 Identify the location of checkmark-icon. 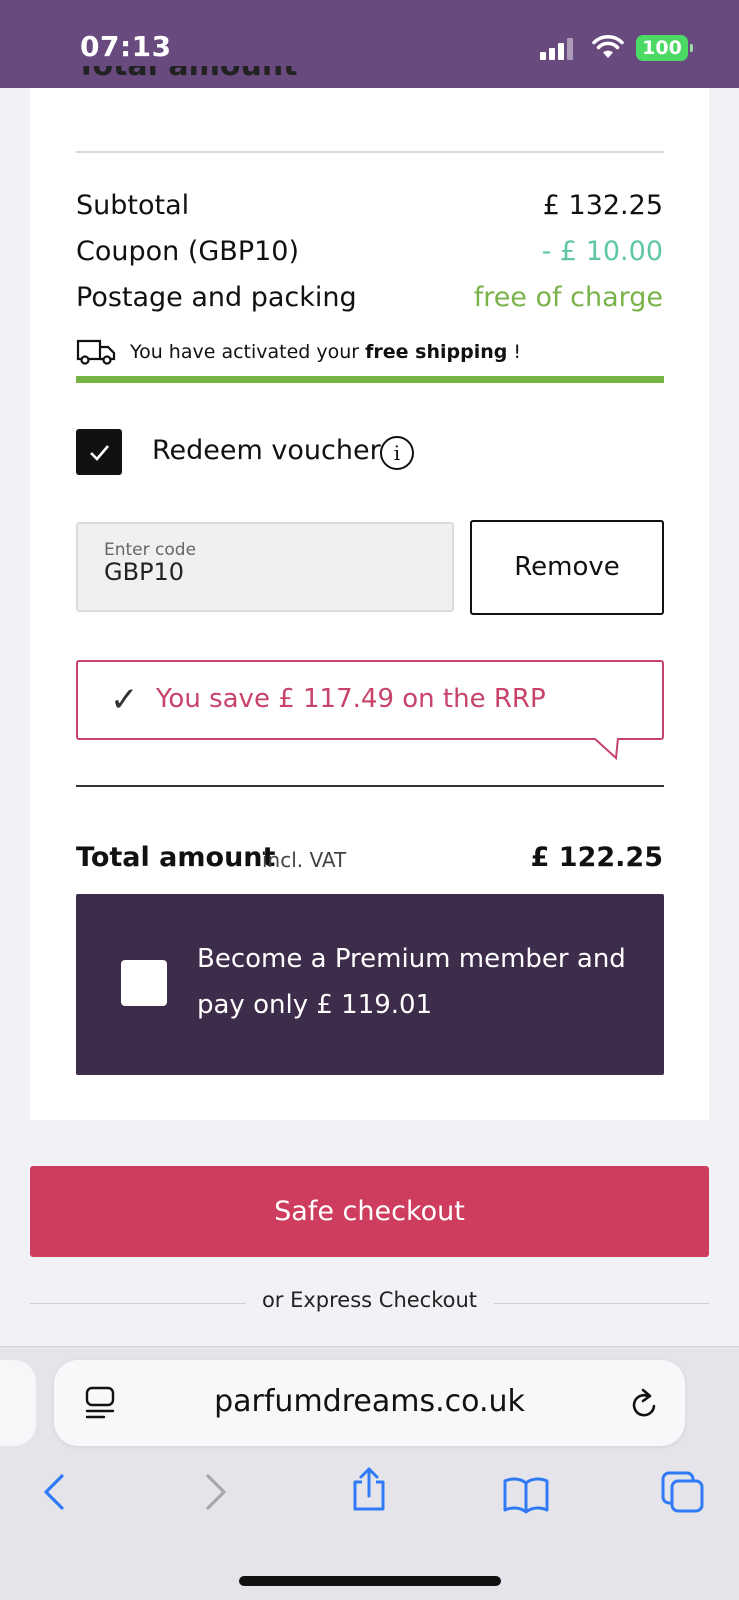
(99, 453).